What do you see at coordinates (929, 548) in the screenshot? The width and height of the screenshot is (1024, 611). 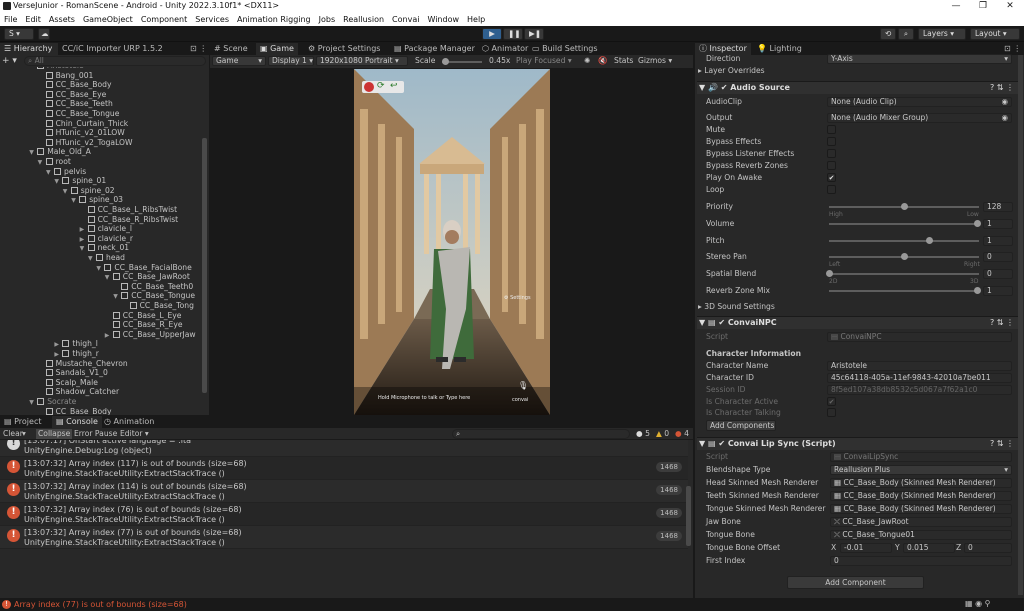 I see `offset-y-input: 0.015` at bounding box center [929, 548].